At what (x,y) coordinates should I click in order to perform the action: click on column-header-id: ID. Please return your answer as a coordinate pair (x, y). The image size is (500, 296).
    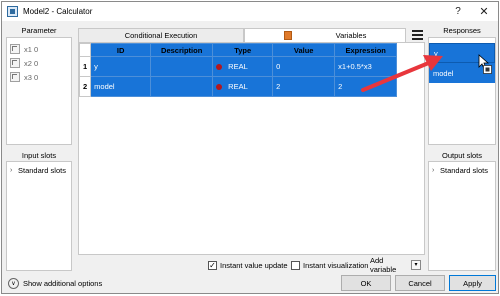
    Looking at the image, I should click on (121, 50).